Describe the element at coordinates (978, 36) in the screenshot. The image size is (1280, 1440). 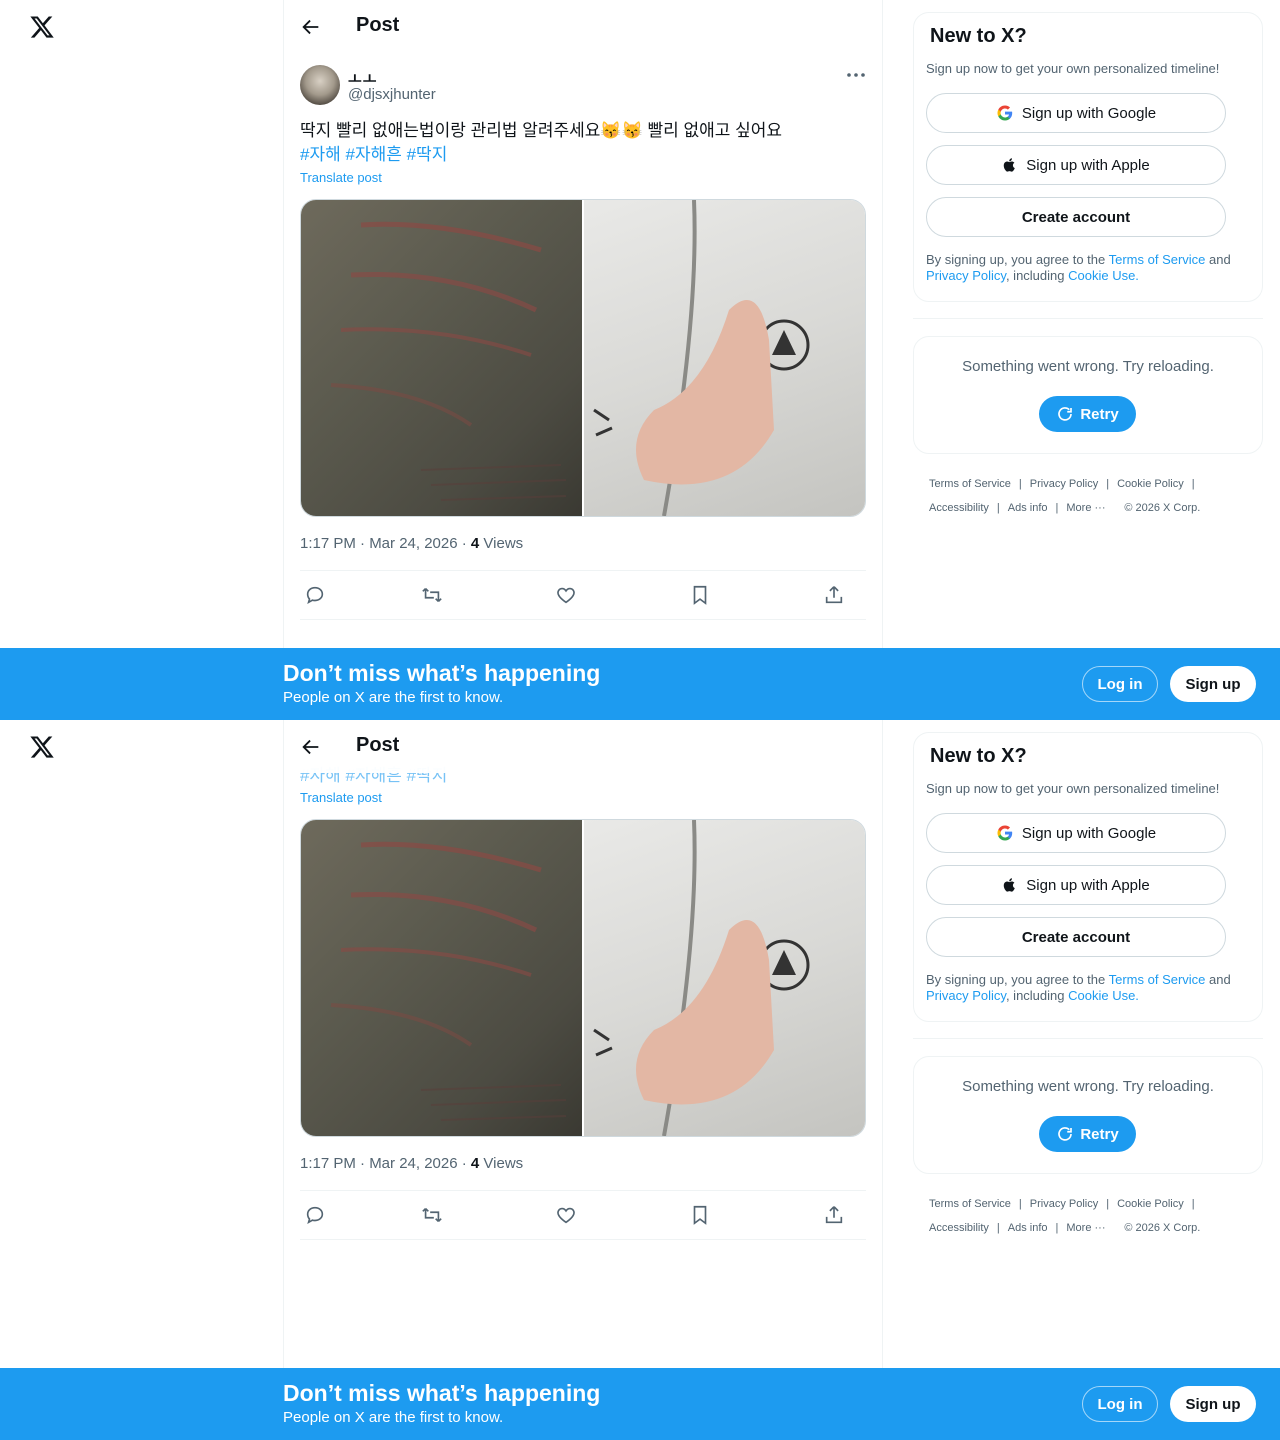
I see `signup-title: New to X?` at that location.